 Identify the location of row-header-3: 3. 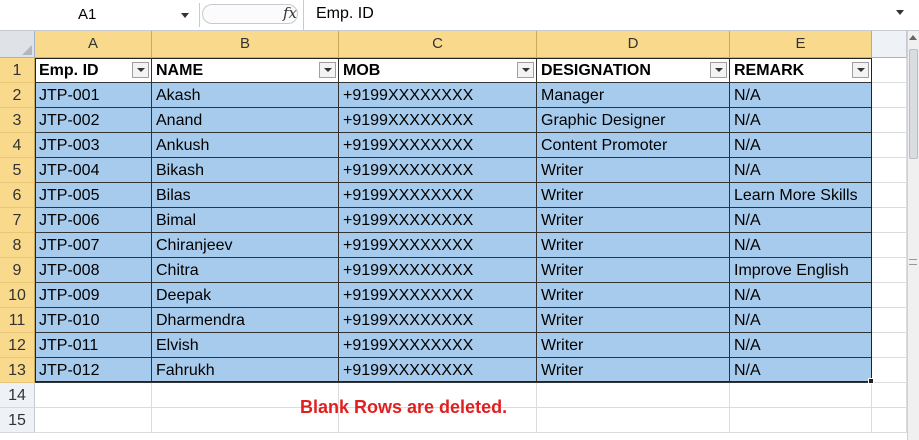
(17, 120).